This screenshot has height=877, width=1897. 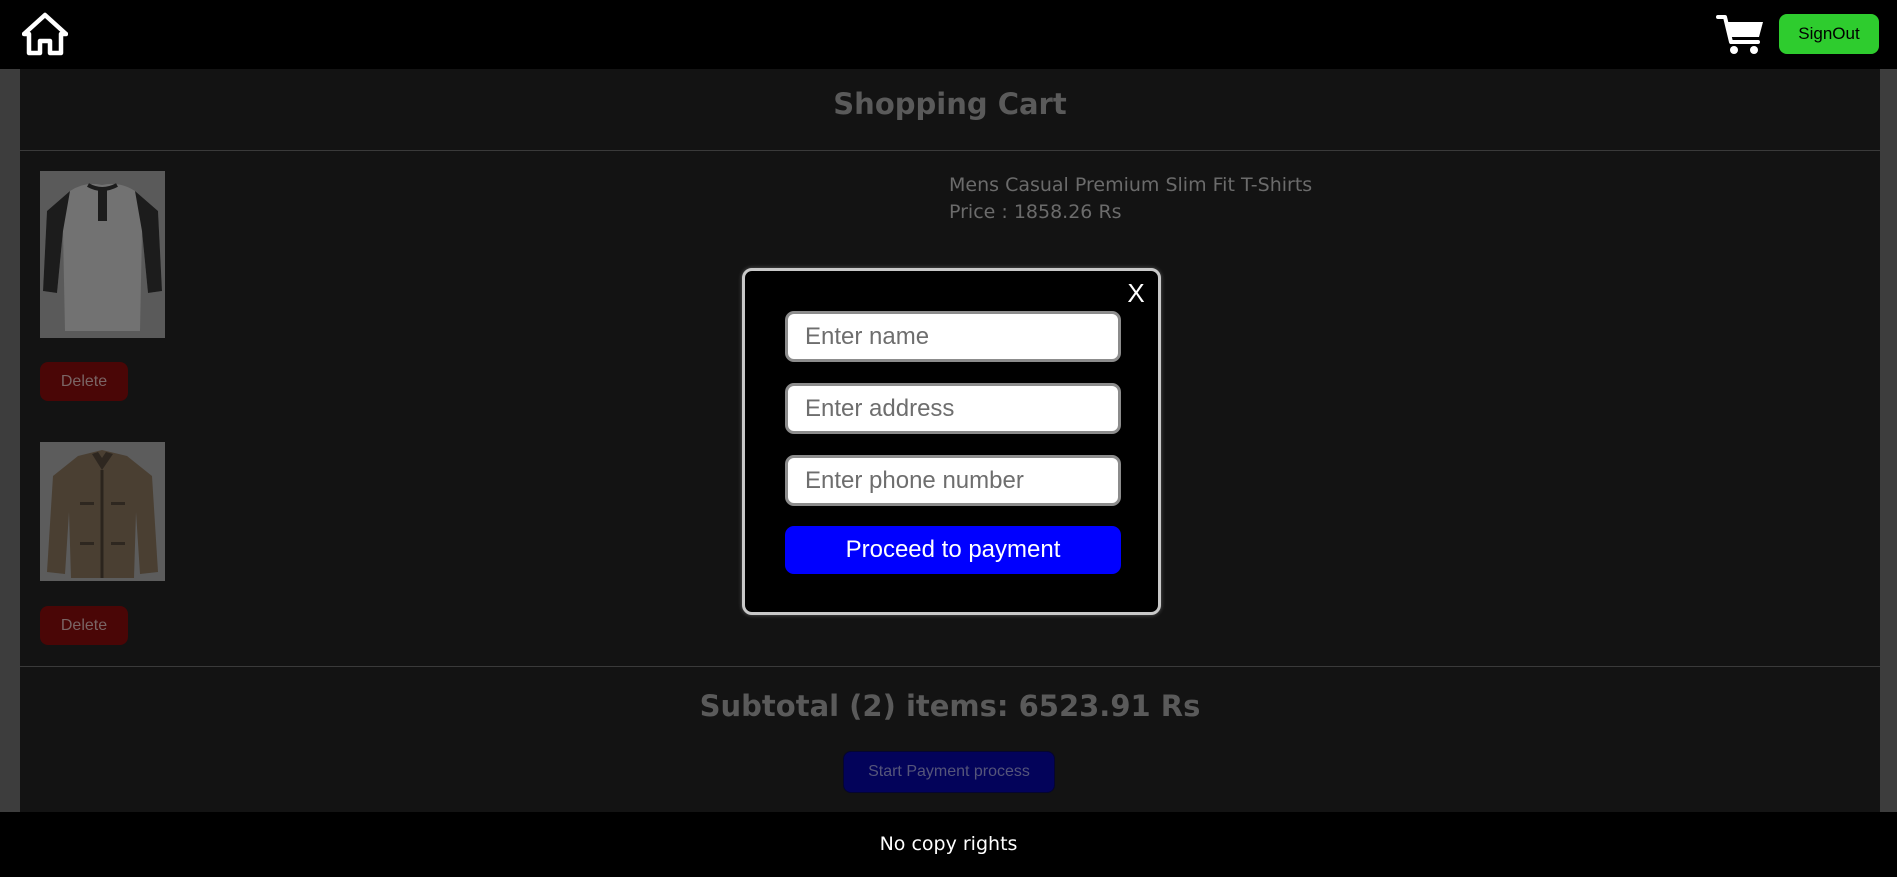 What do you see at coordinates (1136, 293) in the screenshot?
I see `close-button: X` at bounding box center [1136, 293].